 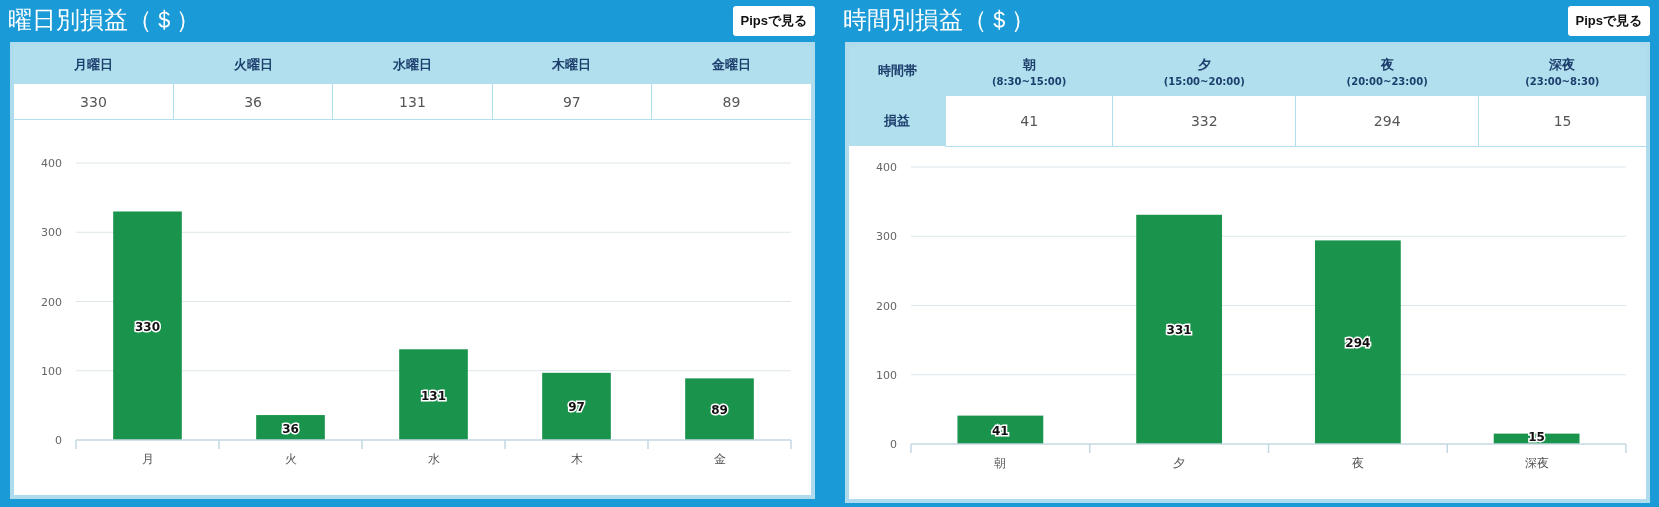 What do you see at coordinates (412, 65) in the screenshot?
I see `column-header: 水曜日` at bounding box center [412, 65].